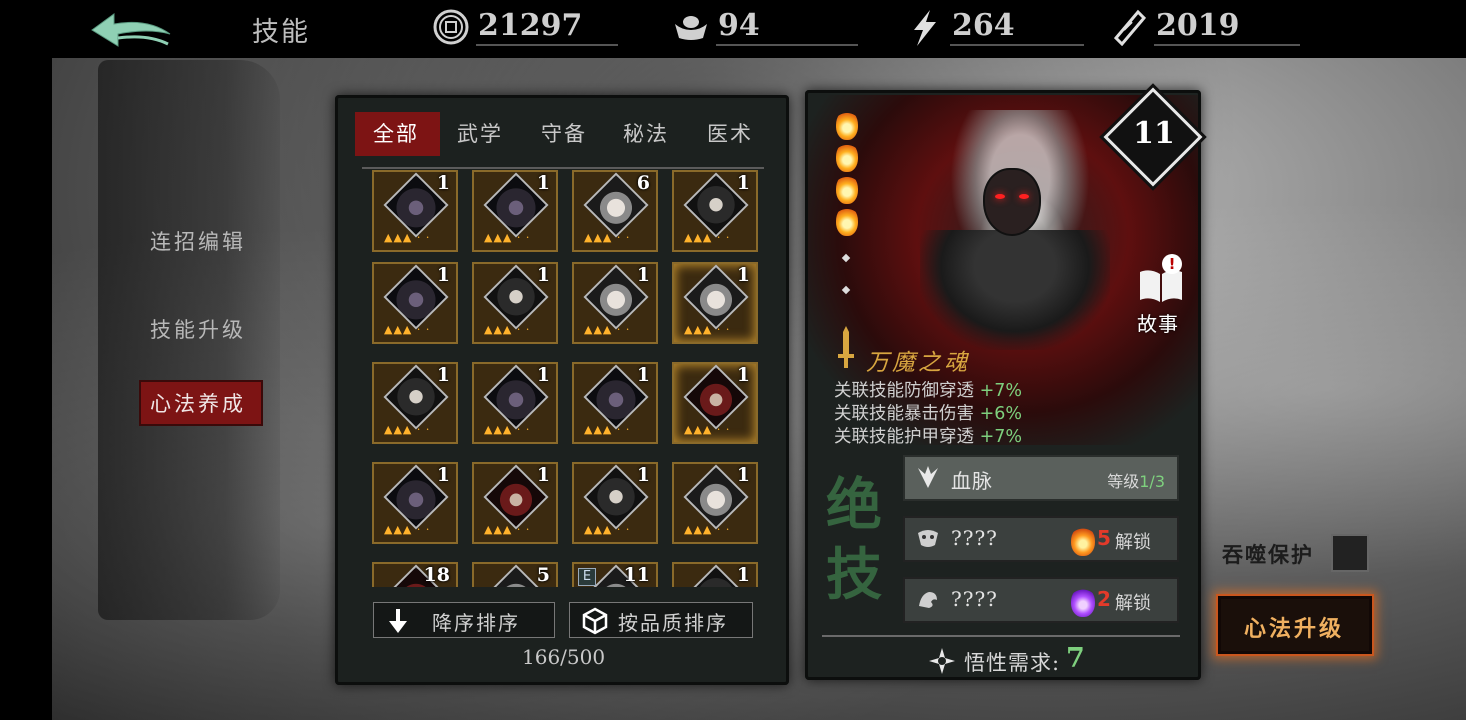 Image resolution: width=1466 pixels, height=720 pixels. I want to click on back-arrow-icon, so click(131, 30).